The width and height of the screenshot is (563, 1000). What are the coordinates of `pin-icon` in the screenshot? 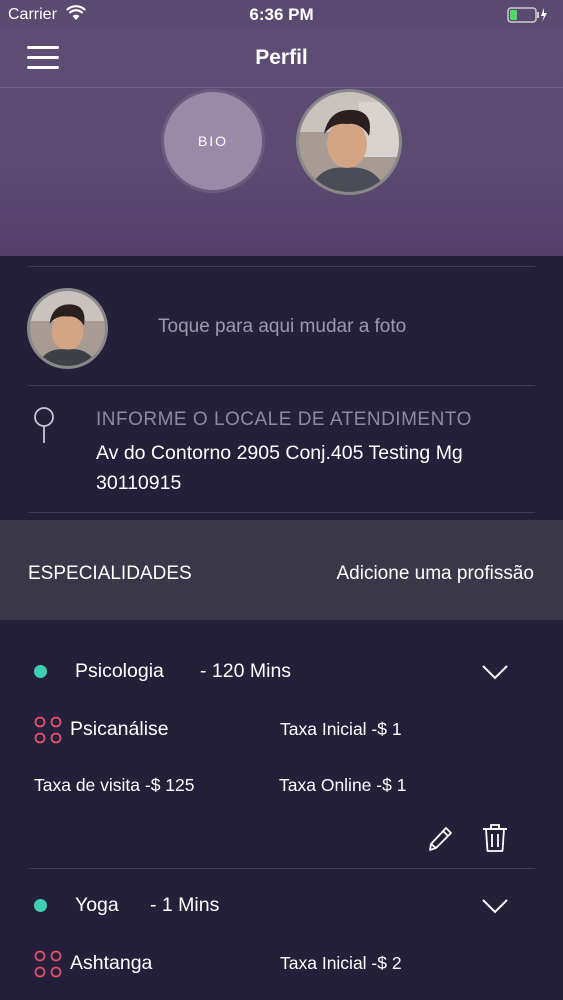 It's located at (44, 425).